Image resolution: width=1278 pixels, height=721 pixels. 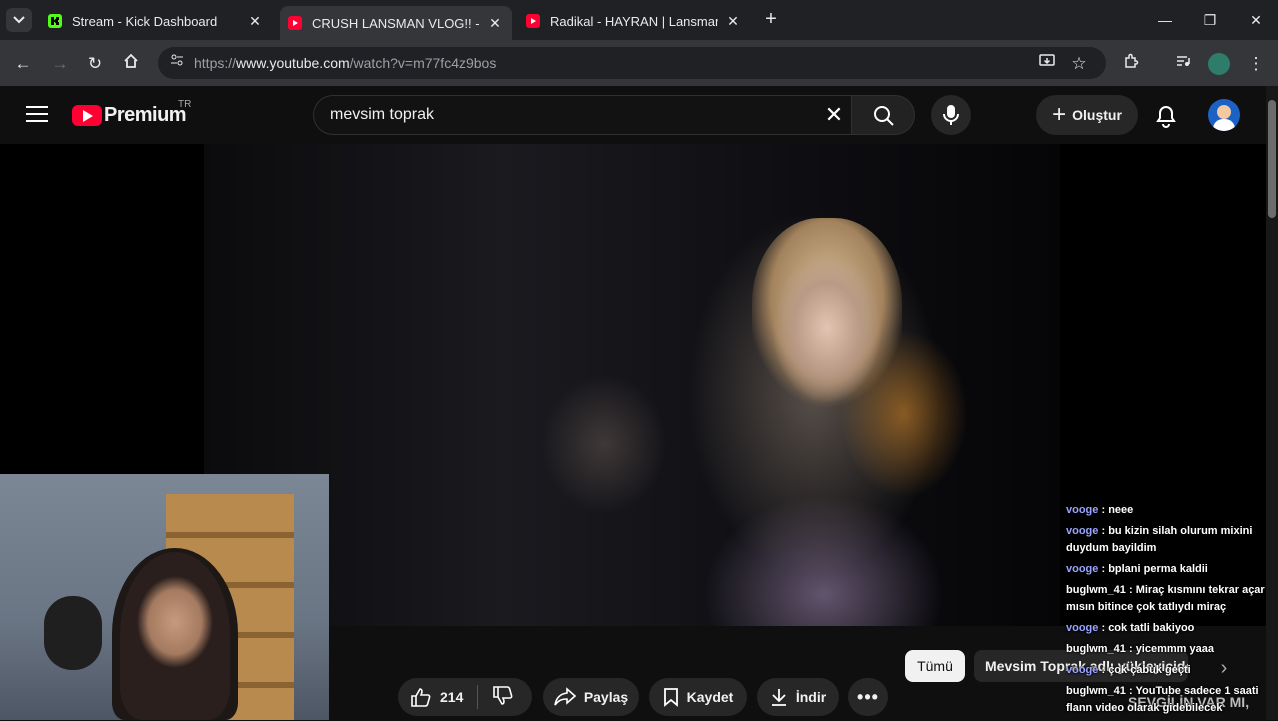 I want to click on create-button: + Oluştur, so click(x=1087, y=115).